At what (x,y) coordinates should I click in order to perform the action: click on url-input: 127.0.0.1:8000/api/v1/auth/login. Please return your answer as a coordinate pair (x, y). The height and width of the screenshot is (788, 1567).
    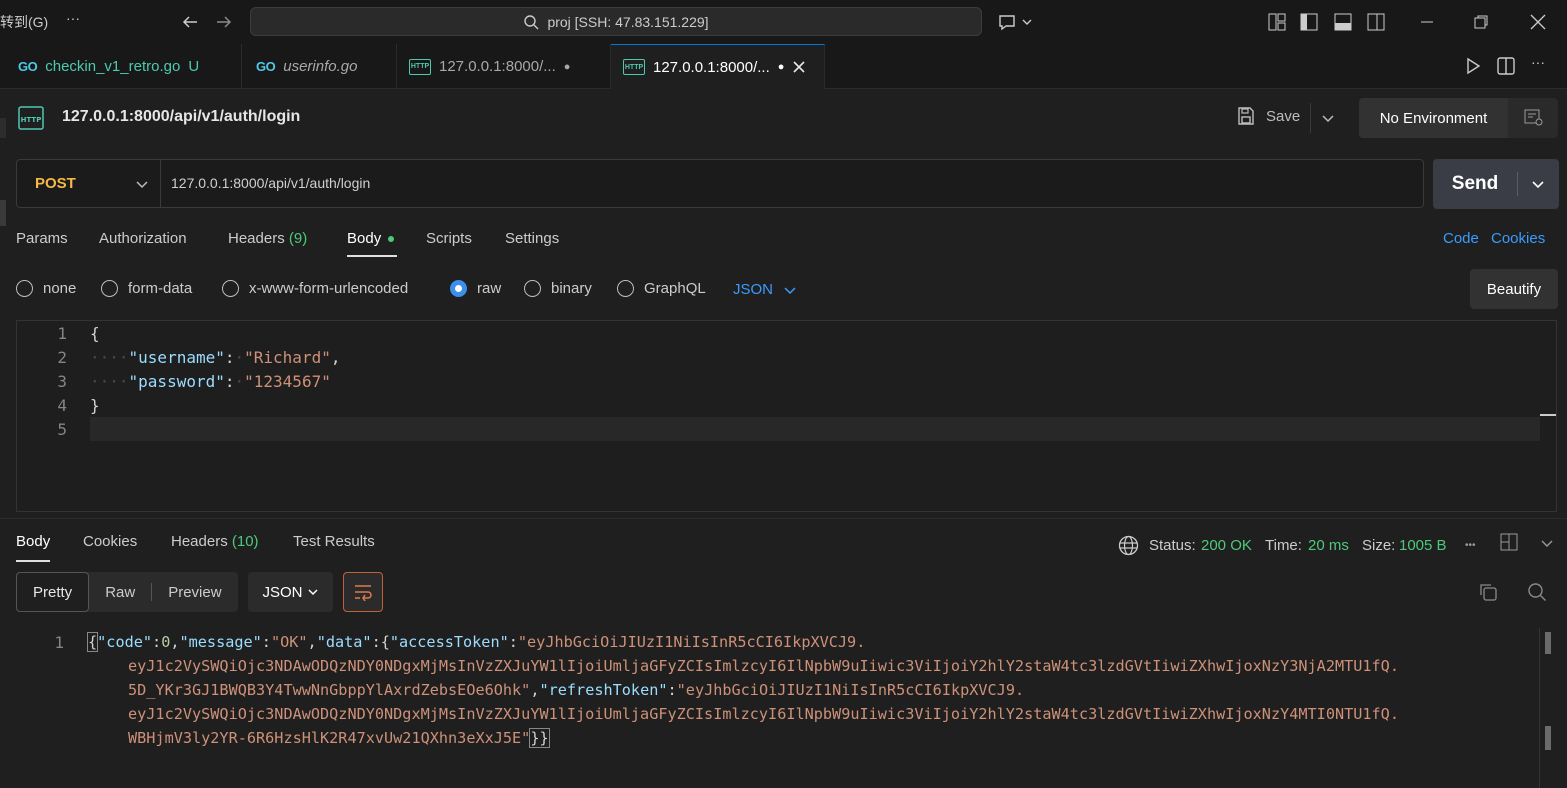
    Looking at the image, I should click on (270, 183).